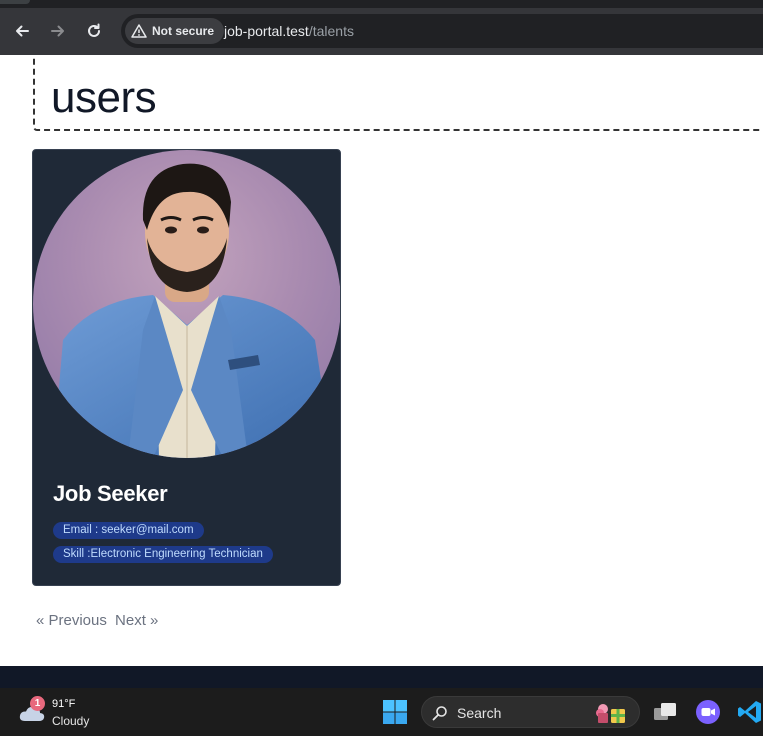 Image resolution: width=763 pixels, height=736 pixels. I want to click on search-highlight-icon, so click(610, 713).